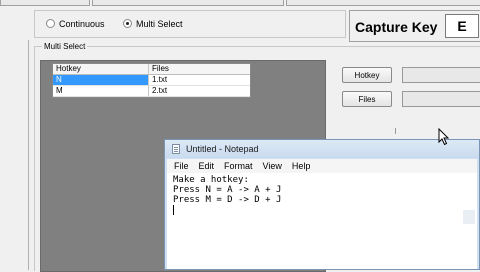  I want to click on table-header: Hotkey Files, so click(151, 69).